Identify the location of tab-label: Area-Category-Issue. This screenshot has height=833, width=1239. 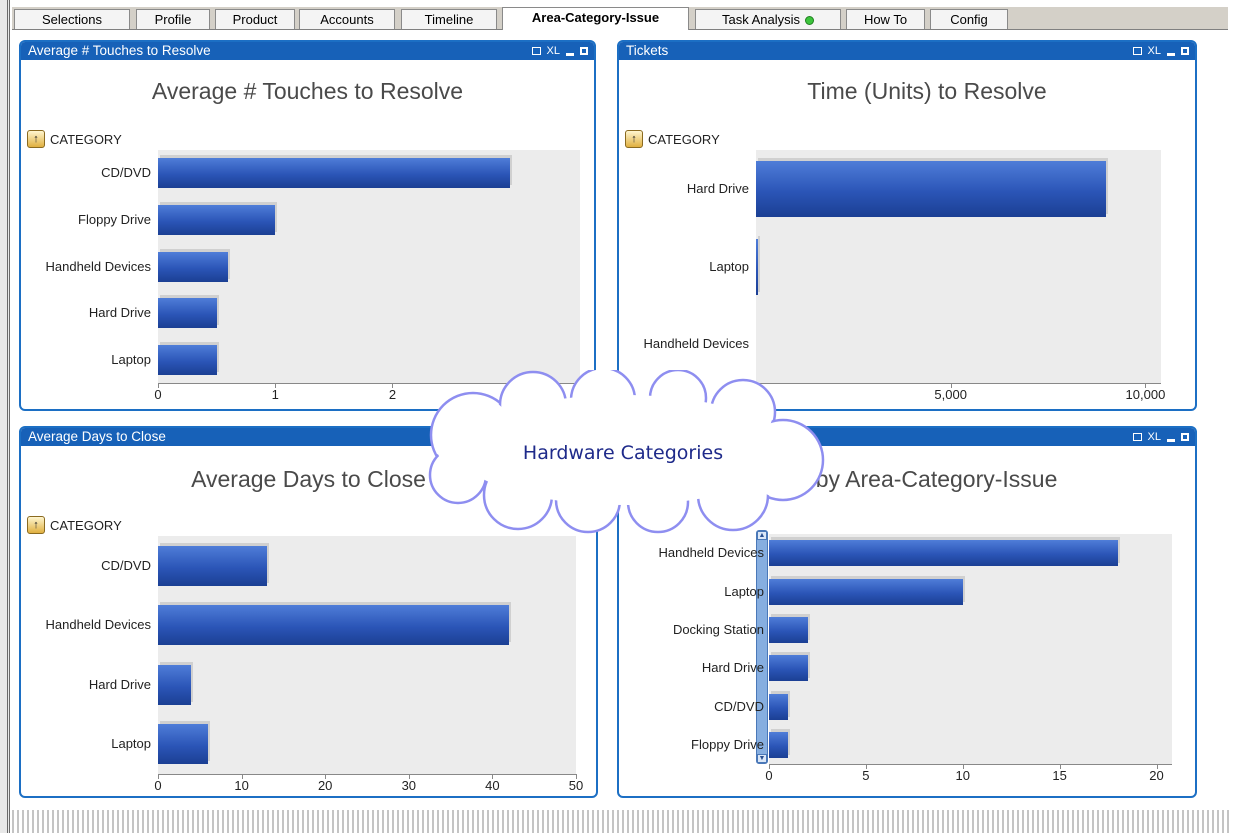
(595, 17).